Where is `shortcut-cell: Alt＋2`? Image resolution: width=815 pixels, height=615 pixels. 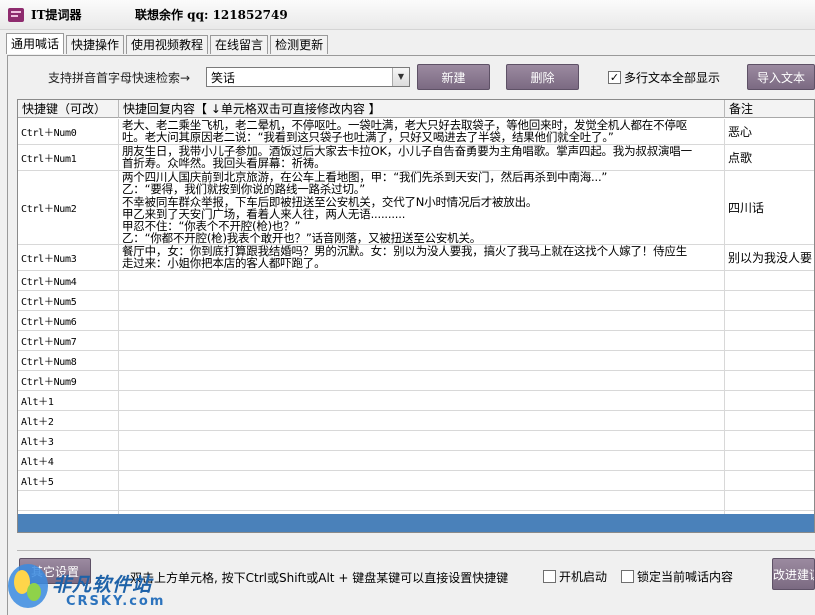 shortcut-cell: Alt＋2 is located at coordinates (68, 420).